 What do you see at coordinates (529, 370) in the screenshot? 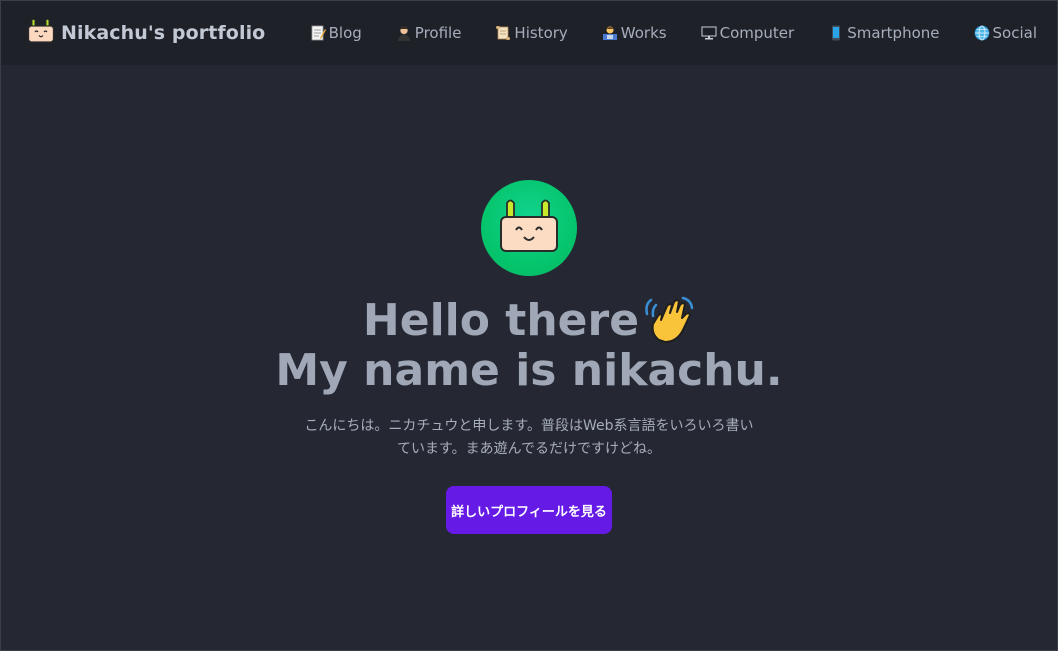
I see `headline-line-2: My name is nikachu.` at bounding box center [529, 370].